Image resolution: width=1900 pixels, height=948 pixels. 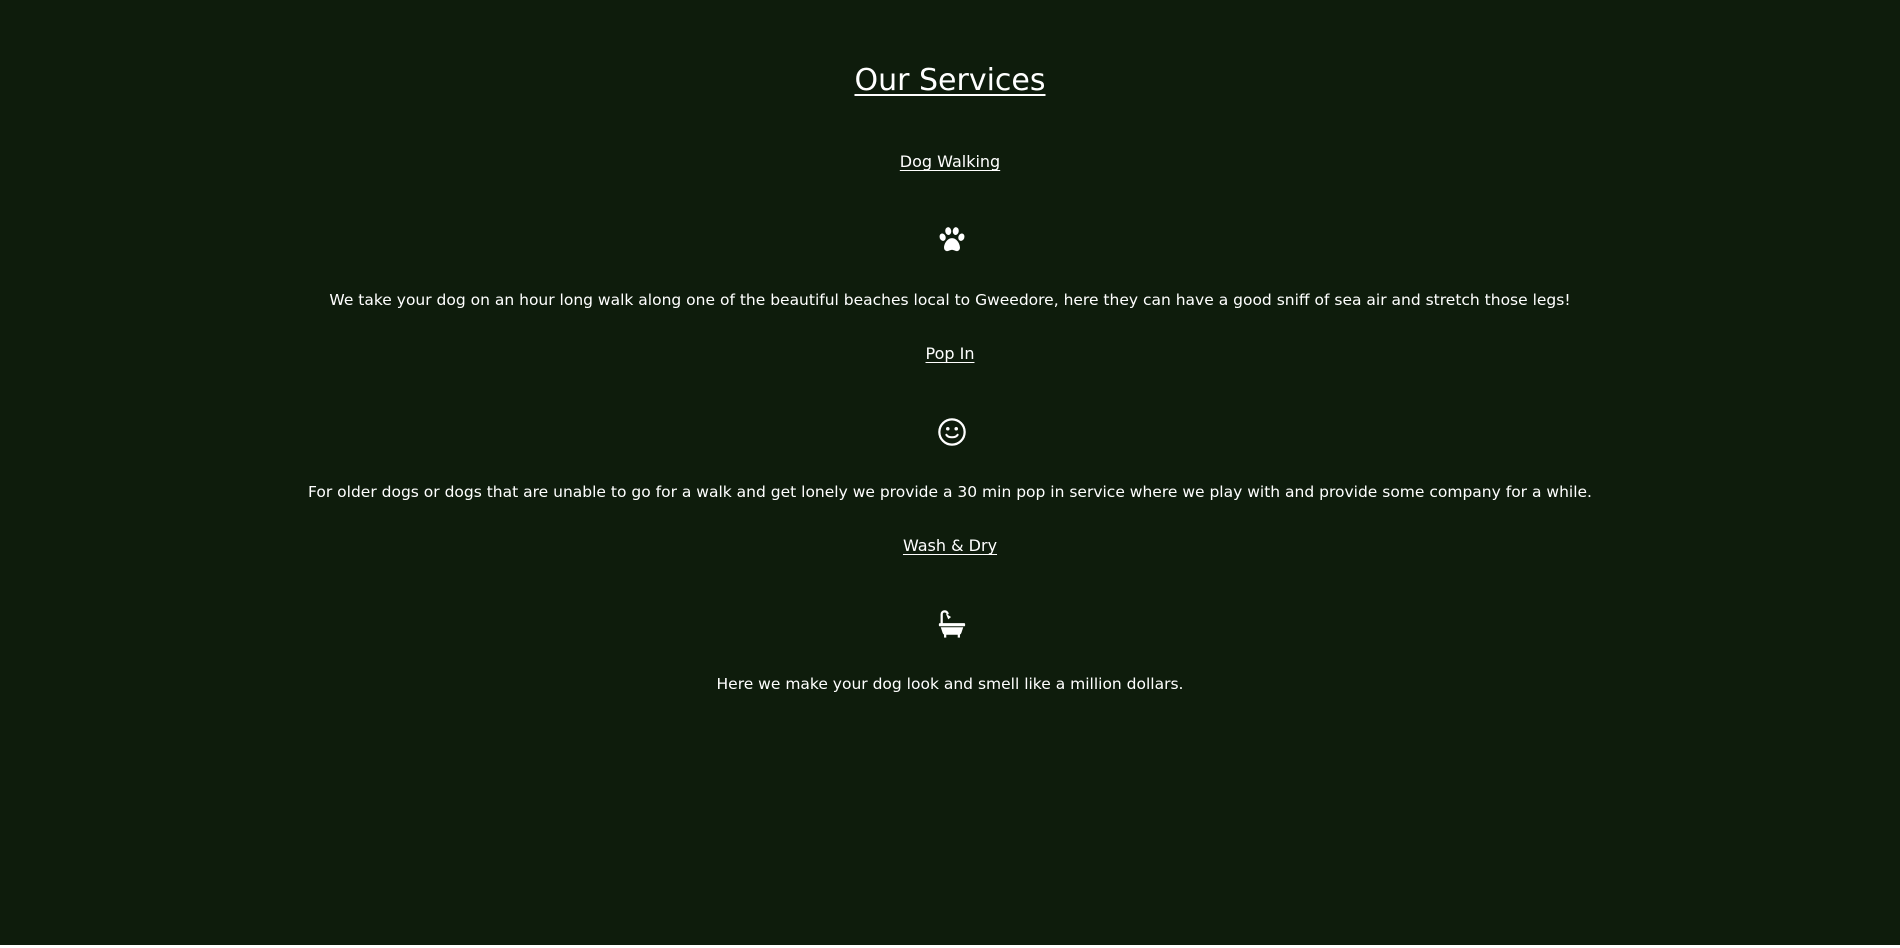 What do you see at coordinates (952, 624) in the screenshot?
I see `bathtub-icon` at bounding box center [952, 624].